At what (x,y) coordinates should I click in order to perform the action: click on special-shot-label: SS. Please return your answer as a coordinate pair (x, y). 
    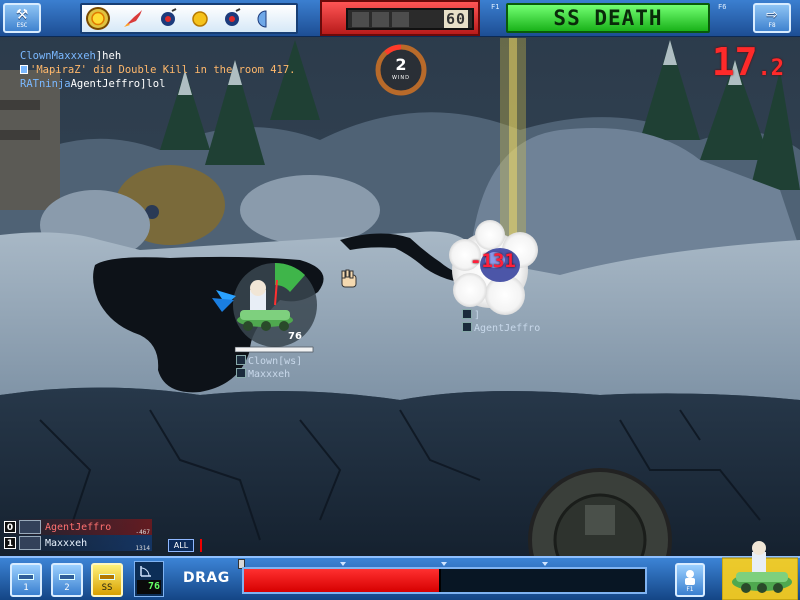
    Looking at the image, I should click on (107, 588).